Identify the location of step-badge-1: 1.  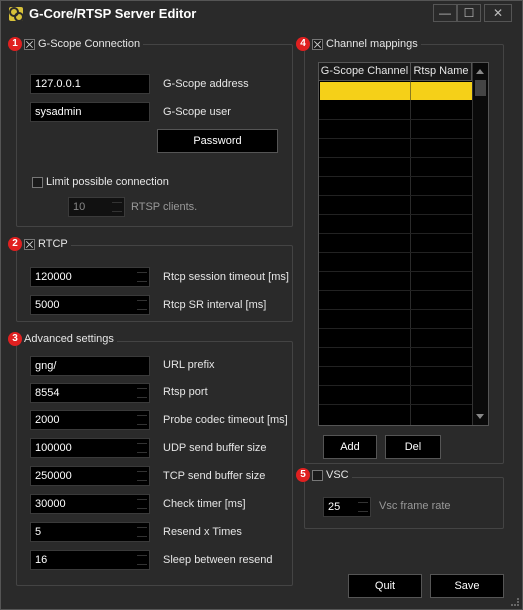
(15, 44).